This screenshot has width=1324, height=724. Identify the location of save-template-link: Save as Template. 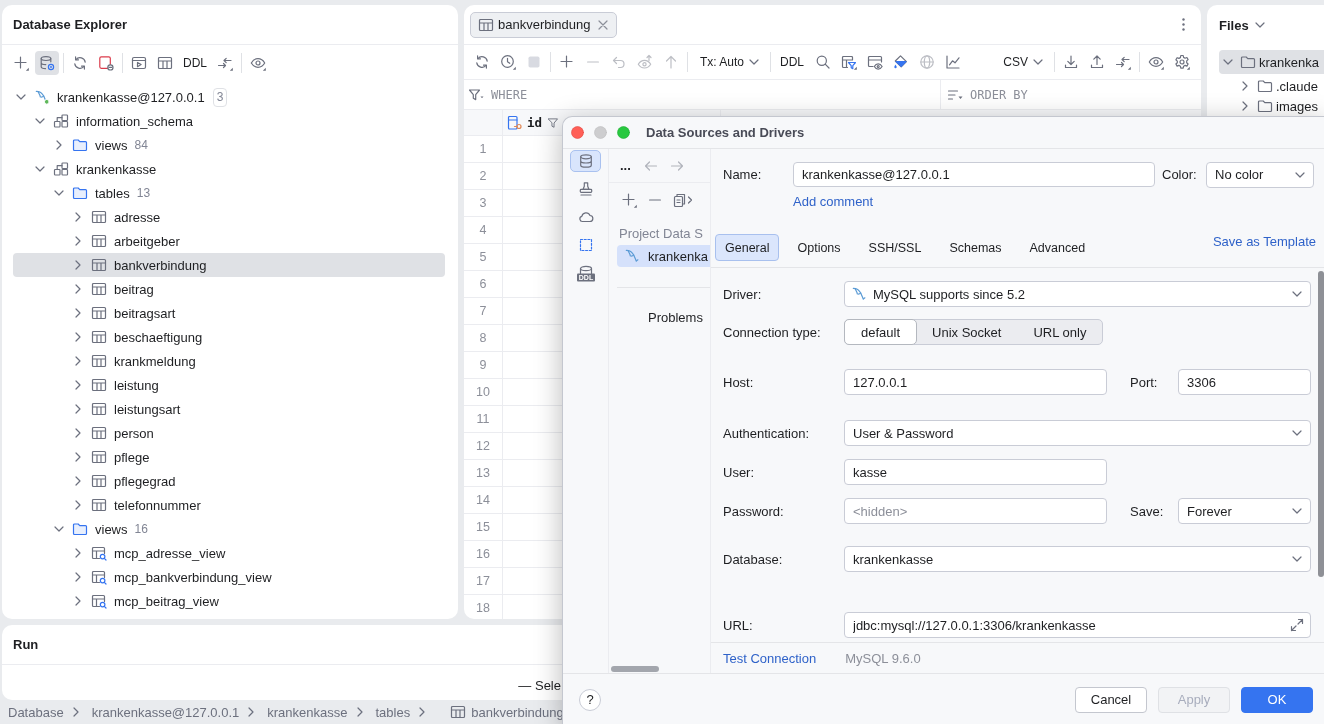
(1264, 242).